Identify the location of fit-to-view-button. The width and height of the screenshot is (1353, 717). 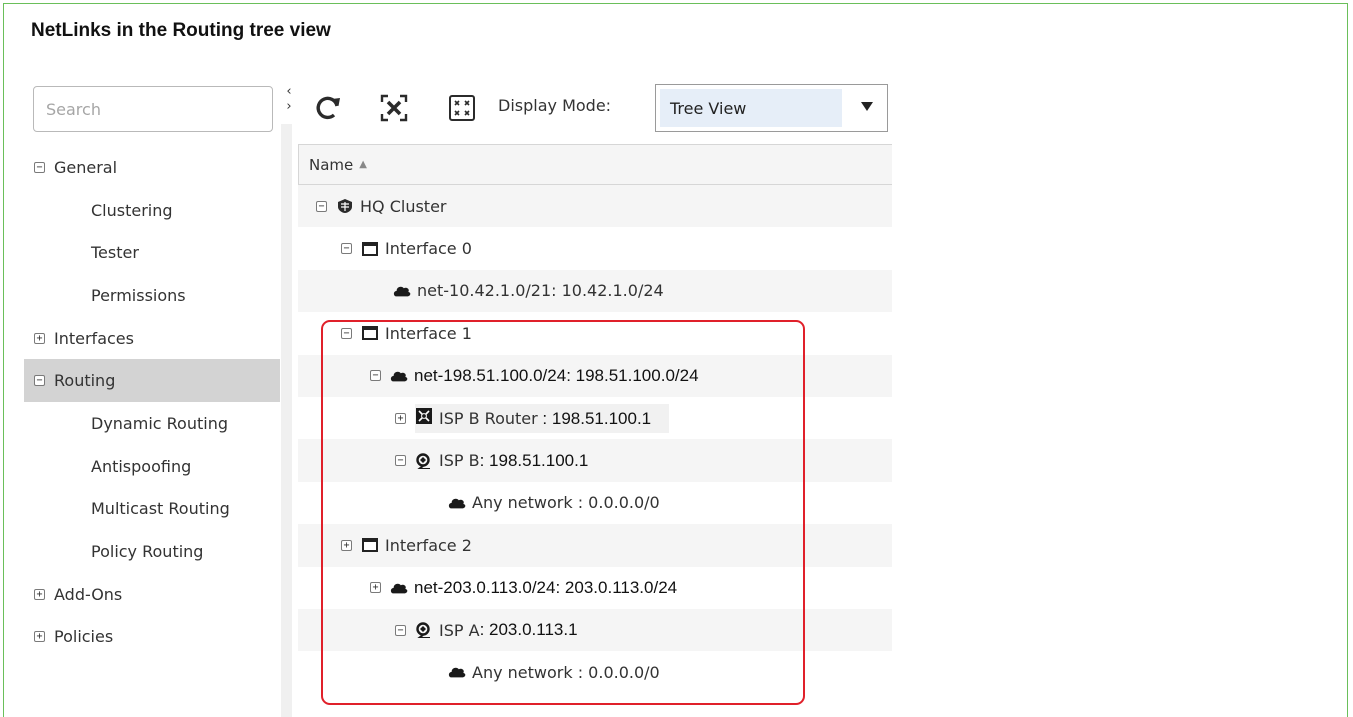
(394, 108).